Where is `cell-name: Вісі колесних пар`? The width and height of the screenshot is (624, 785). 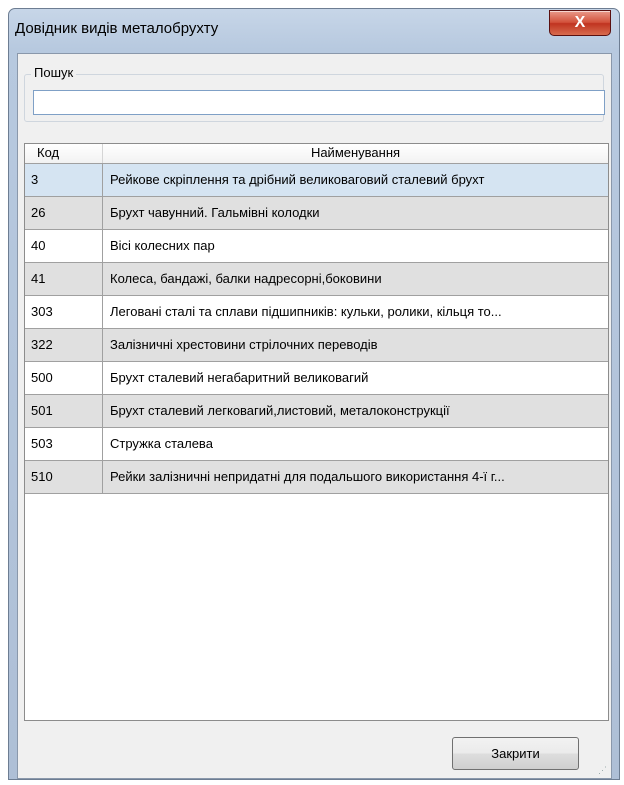 cell-name: Вісі колесних пар is located at coordinates (162, 245).